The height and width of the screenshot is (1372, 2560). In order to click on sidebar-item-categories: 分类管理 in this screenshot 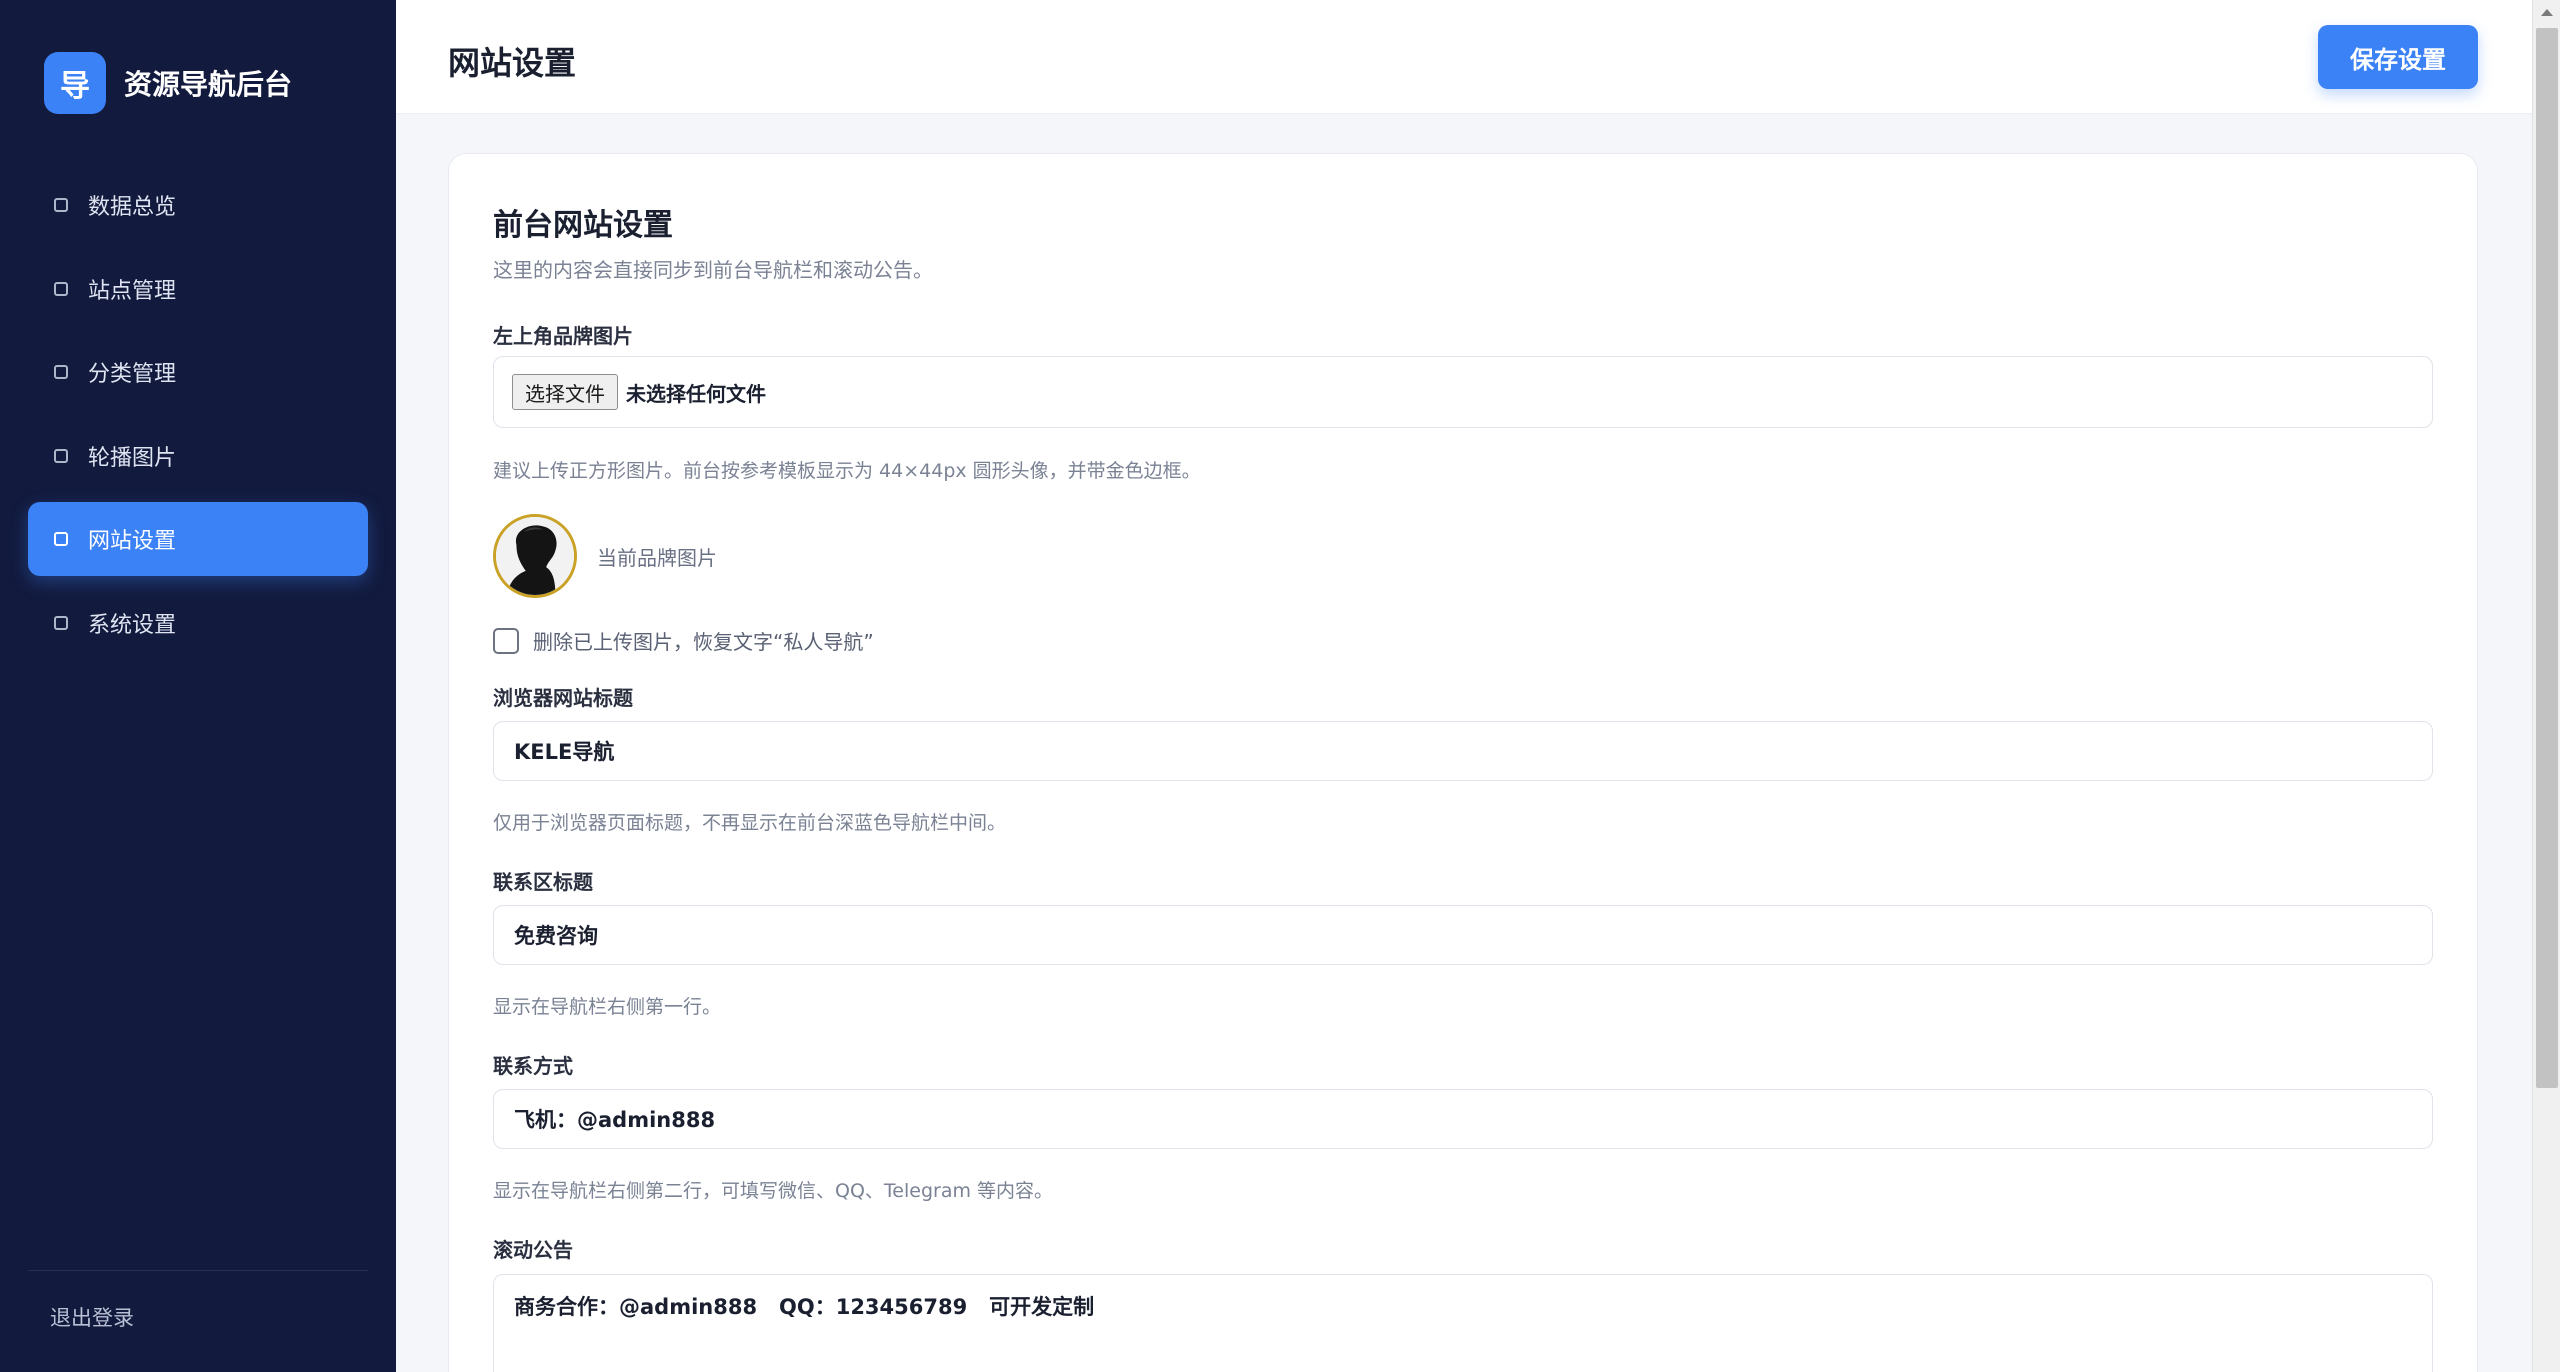, I will do `click(198, 372)`.